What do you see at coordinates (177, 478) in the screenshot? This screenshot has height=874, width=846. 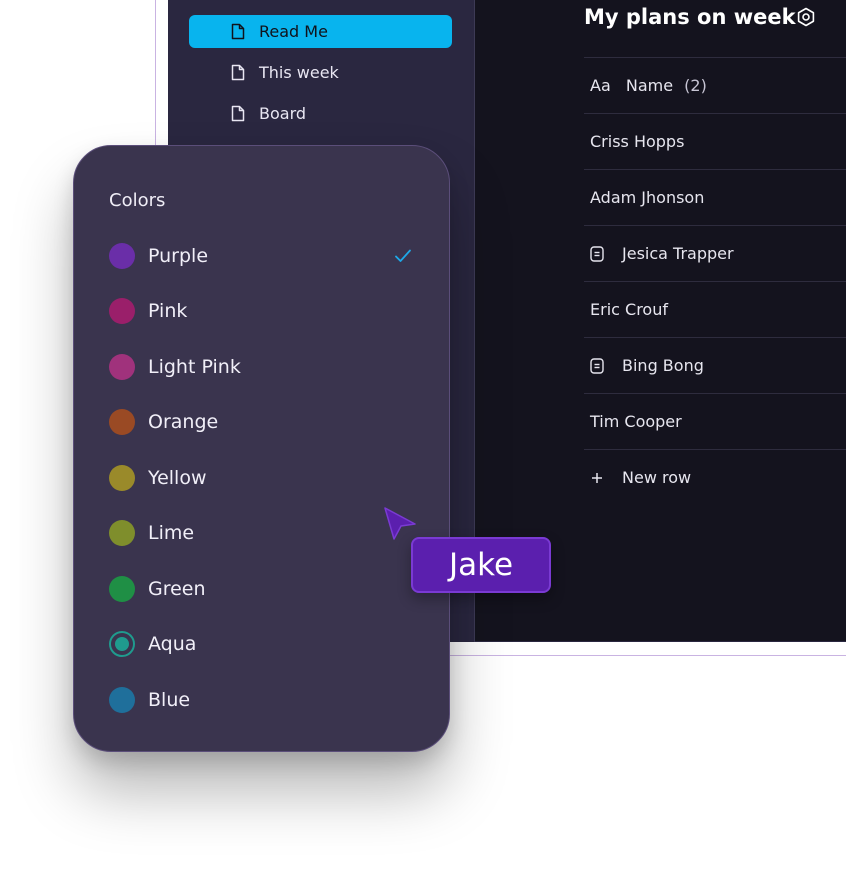 I see `color-label: Yellow` at bounding box center [177, 478].